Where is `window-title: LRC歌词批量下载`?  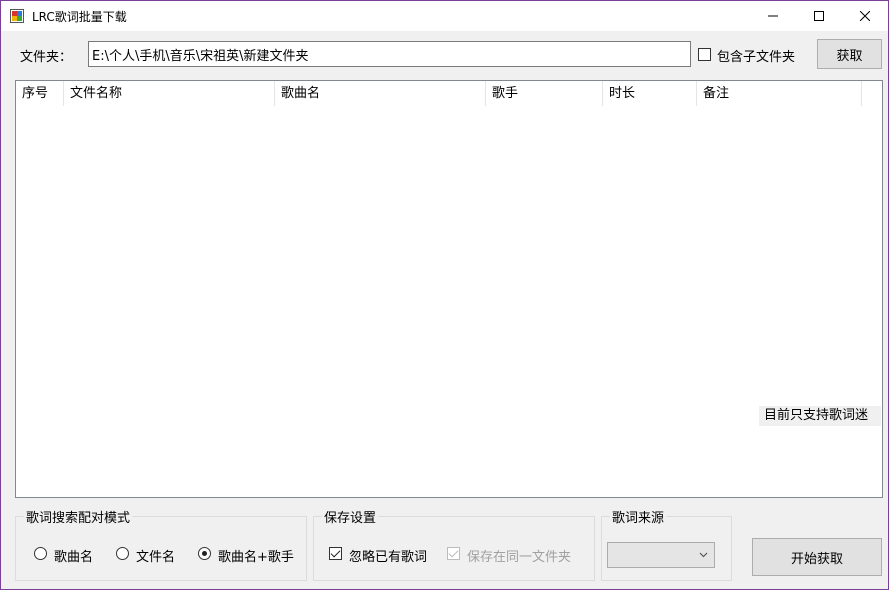
window-title: LRC歌词批量下载 is located at coordinates (79, 17).